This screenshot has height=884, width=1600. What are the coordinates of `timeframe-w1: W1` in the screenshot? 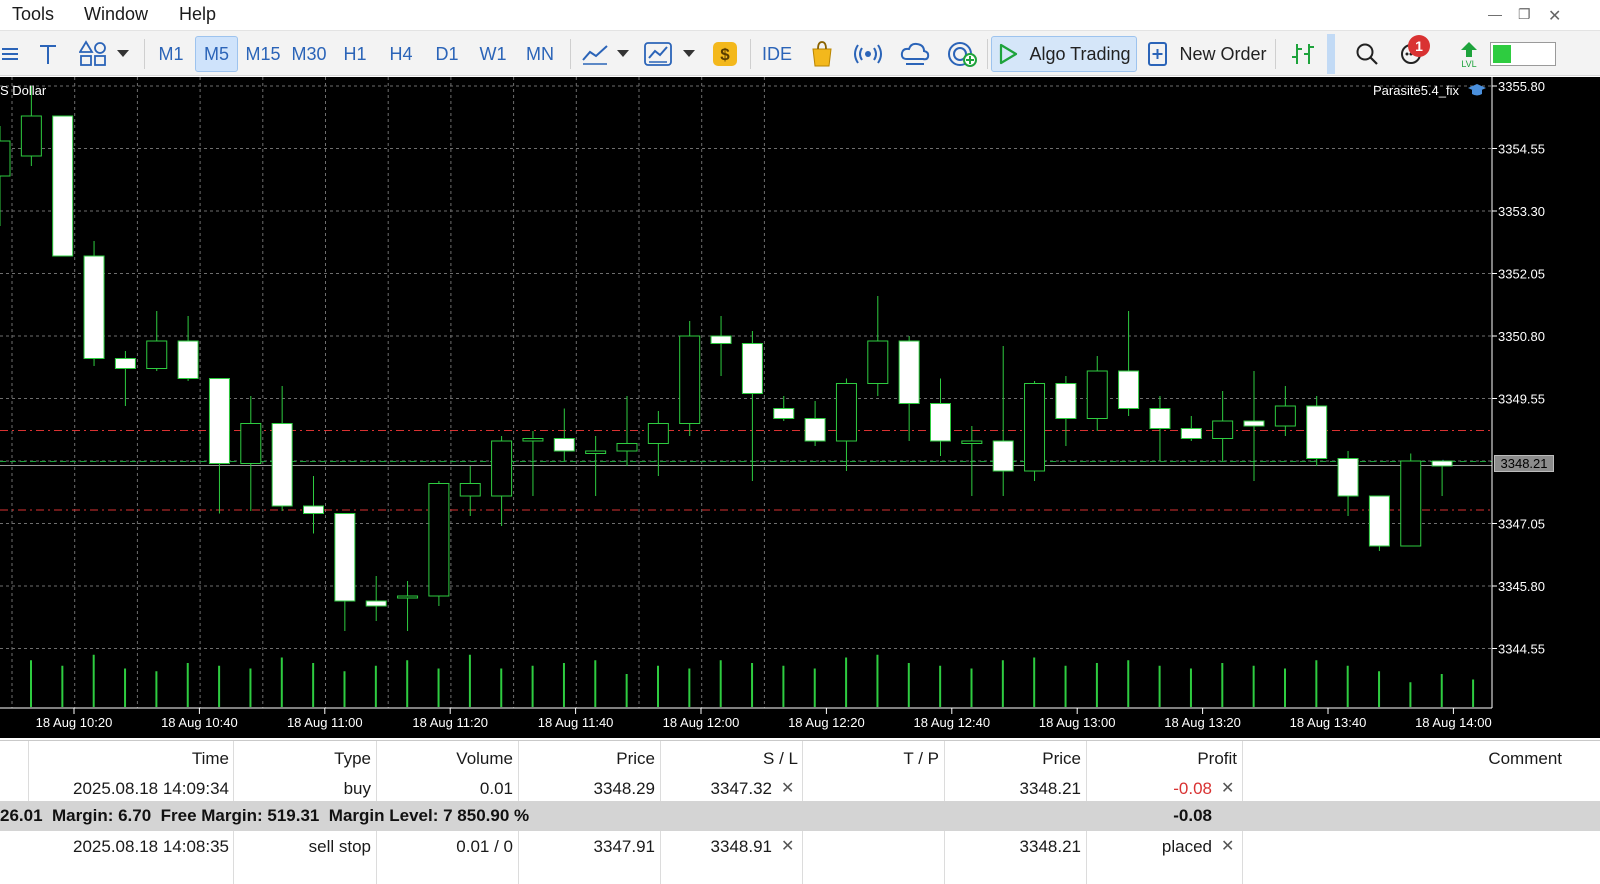 It's located at (493, 54).